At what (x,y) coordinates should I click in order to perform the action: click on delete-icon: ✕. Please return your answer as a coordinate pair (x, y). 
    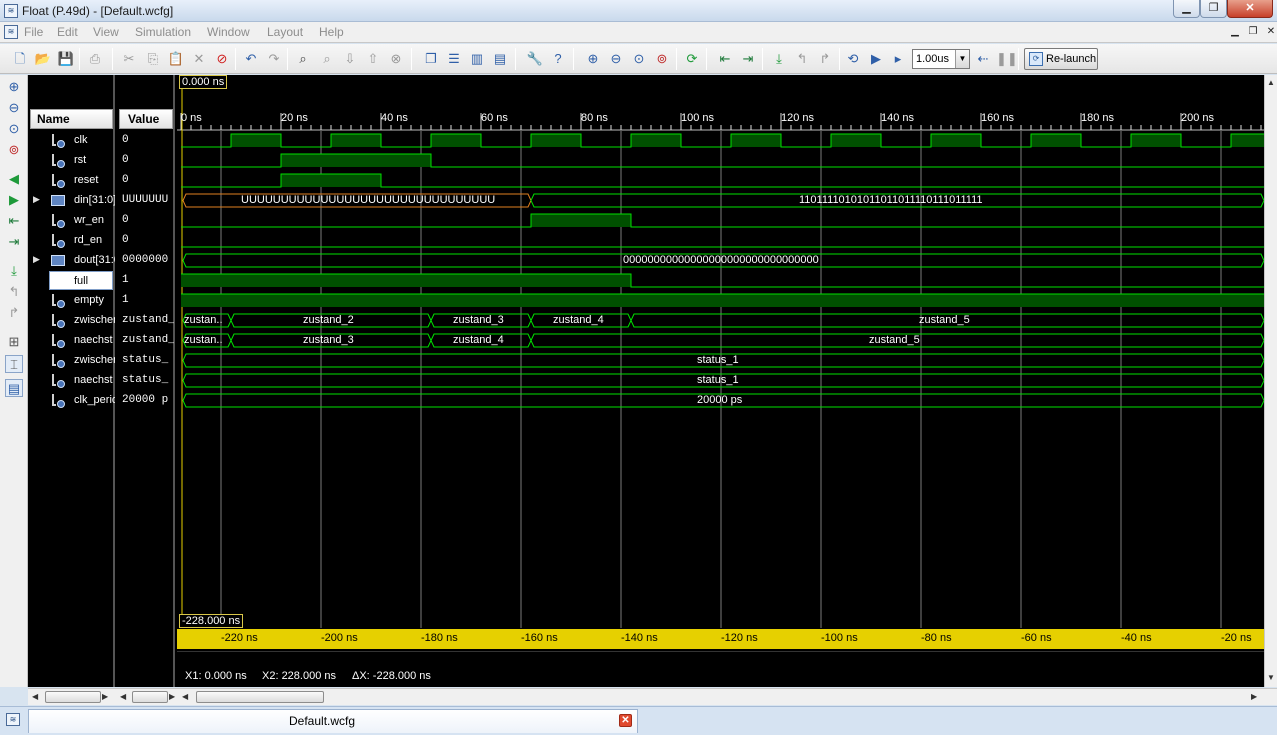
    Looking at the image, I should click on (199, 59).